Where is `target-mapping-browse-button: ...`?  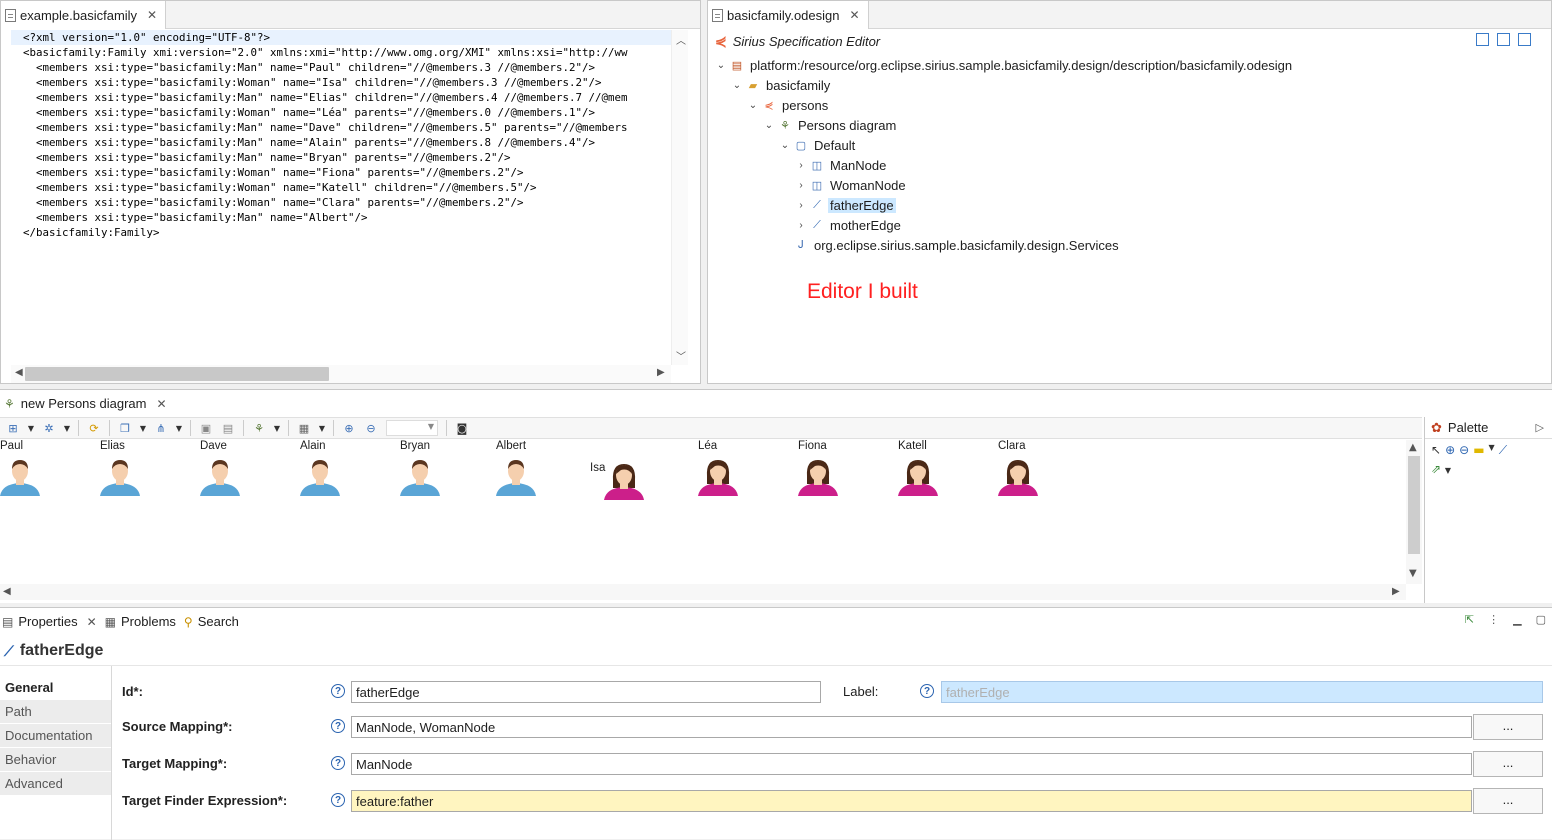 target-mapping-browse-button: ... is located at coordinates (1508, 764).